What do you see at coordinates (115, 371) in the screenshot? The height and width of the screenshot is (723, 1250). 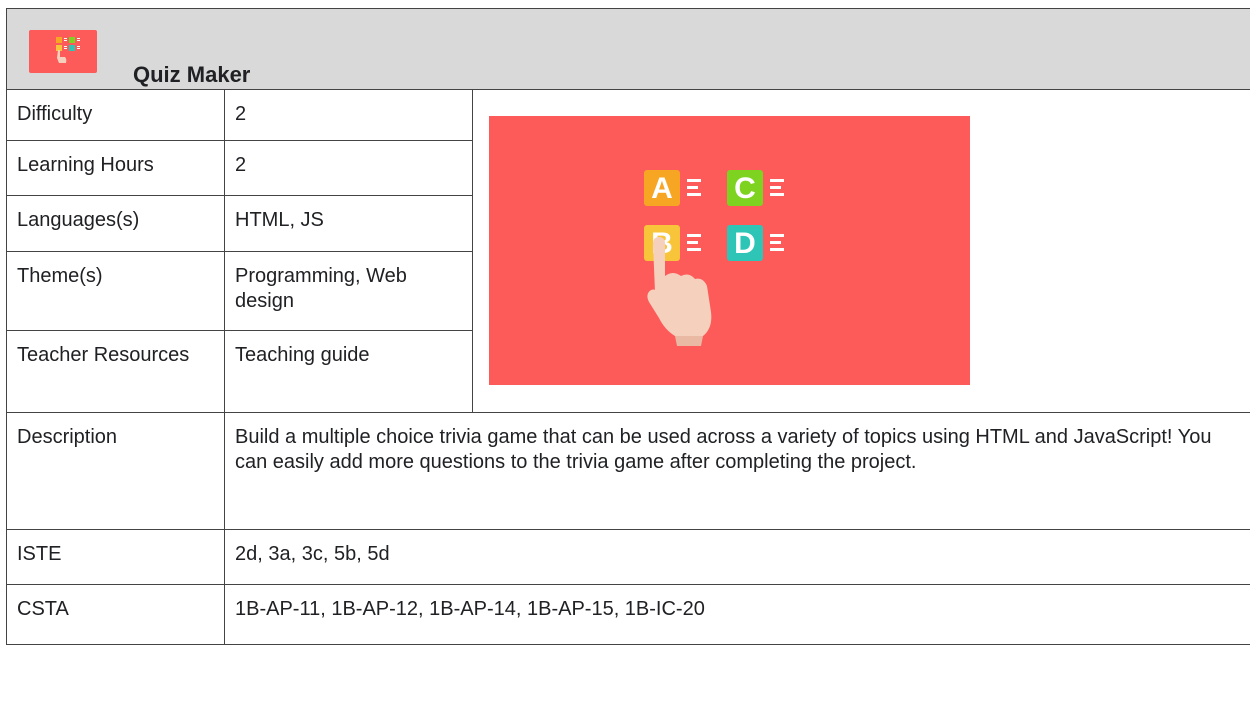 I see `teacher-resources-label: Teacher Resources` at bounding box center [115, 371].